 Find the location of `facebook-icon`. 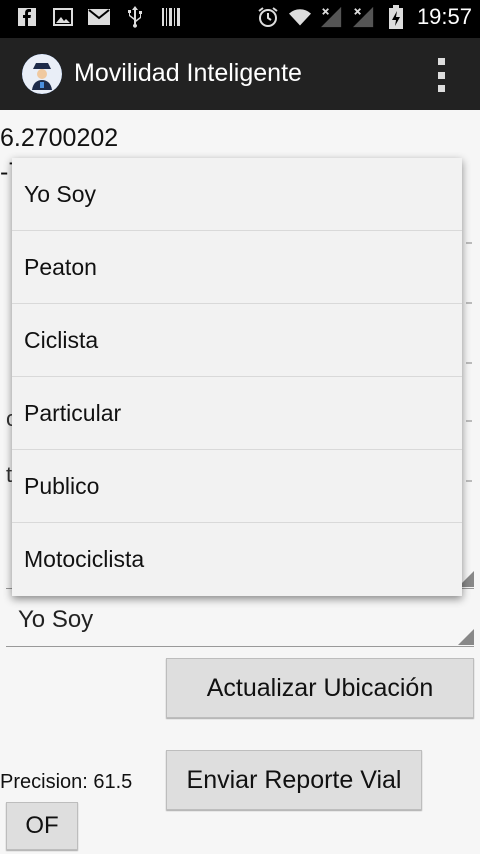

facebook-icon is located at coordinates (27, 17).